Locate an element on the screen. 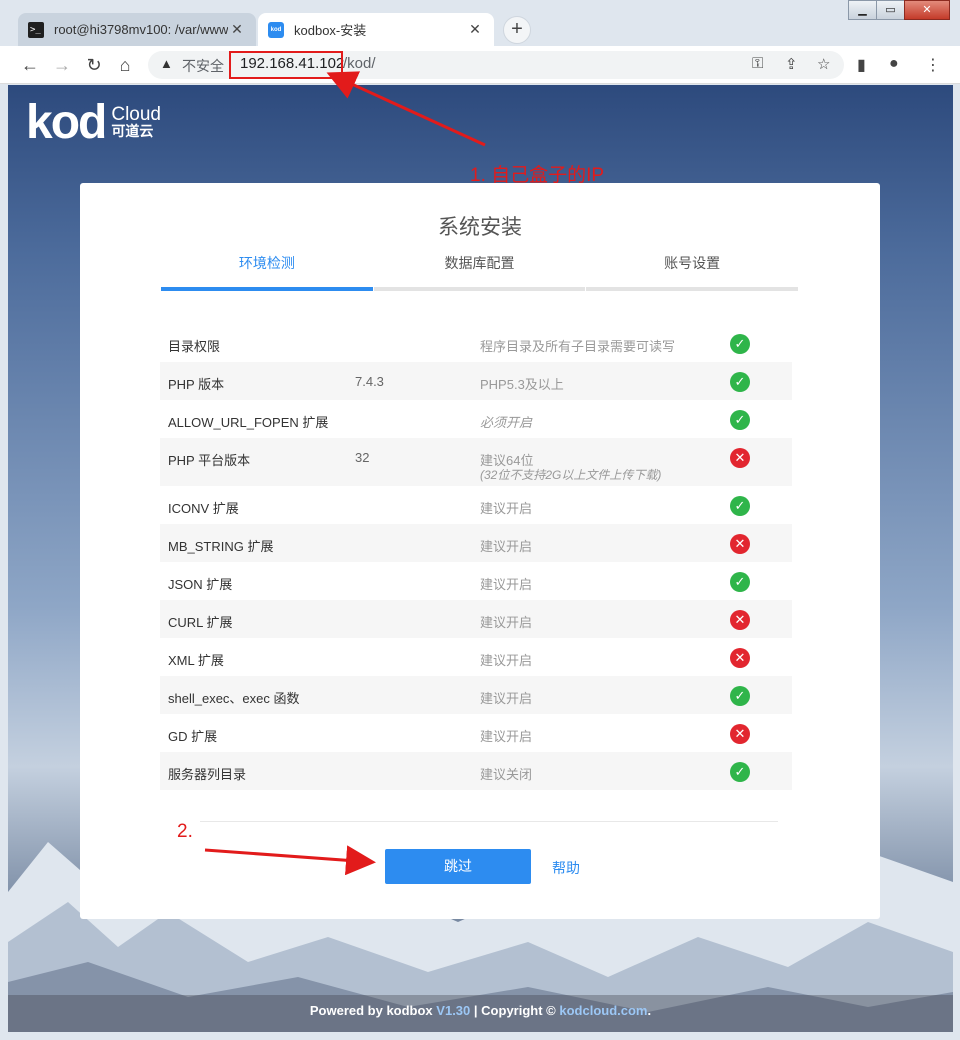 The height and width of the screenshot is (1040, 960). check-requirement: 建议关闭 is located at coordinates (506, 774).